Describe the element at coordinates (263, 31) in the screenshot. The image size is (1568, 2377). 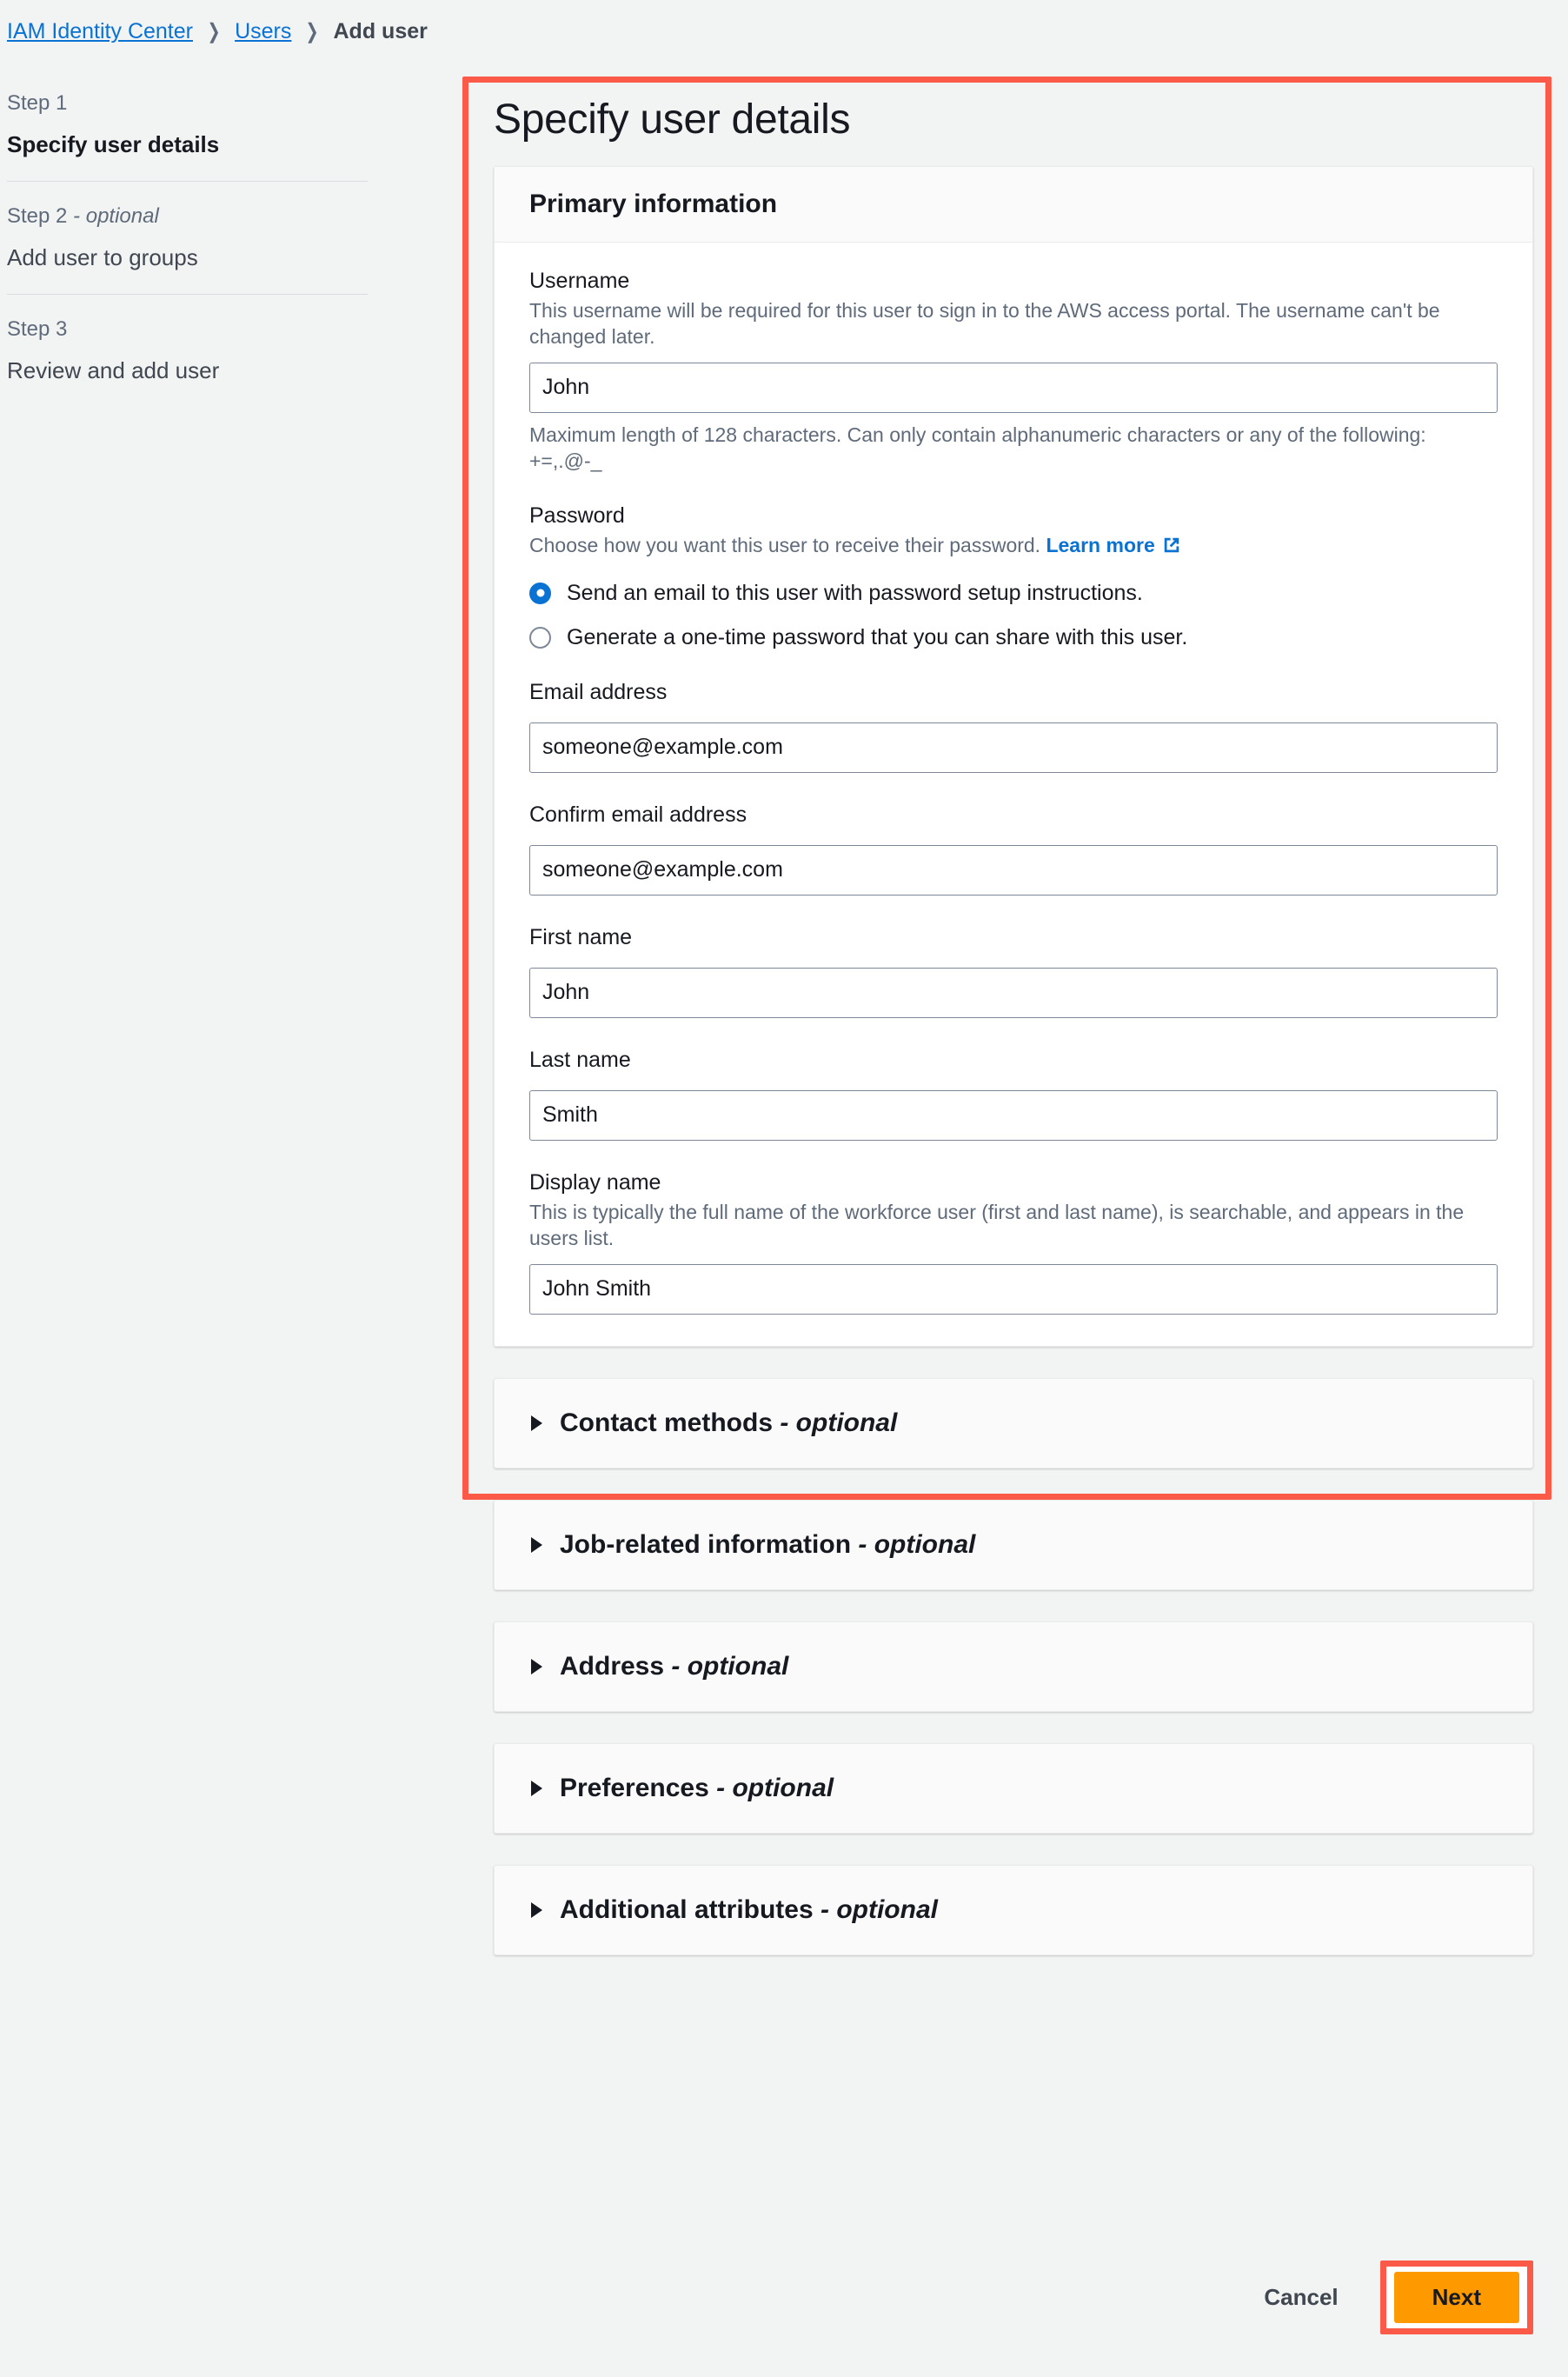
I see `breadcrumb-item-users: Users` at that location.